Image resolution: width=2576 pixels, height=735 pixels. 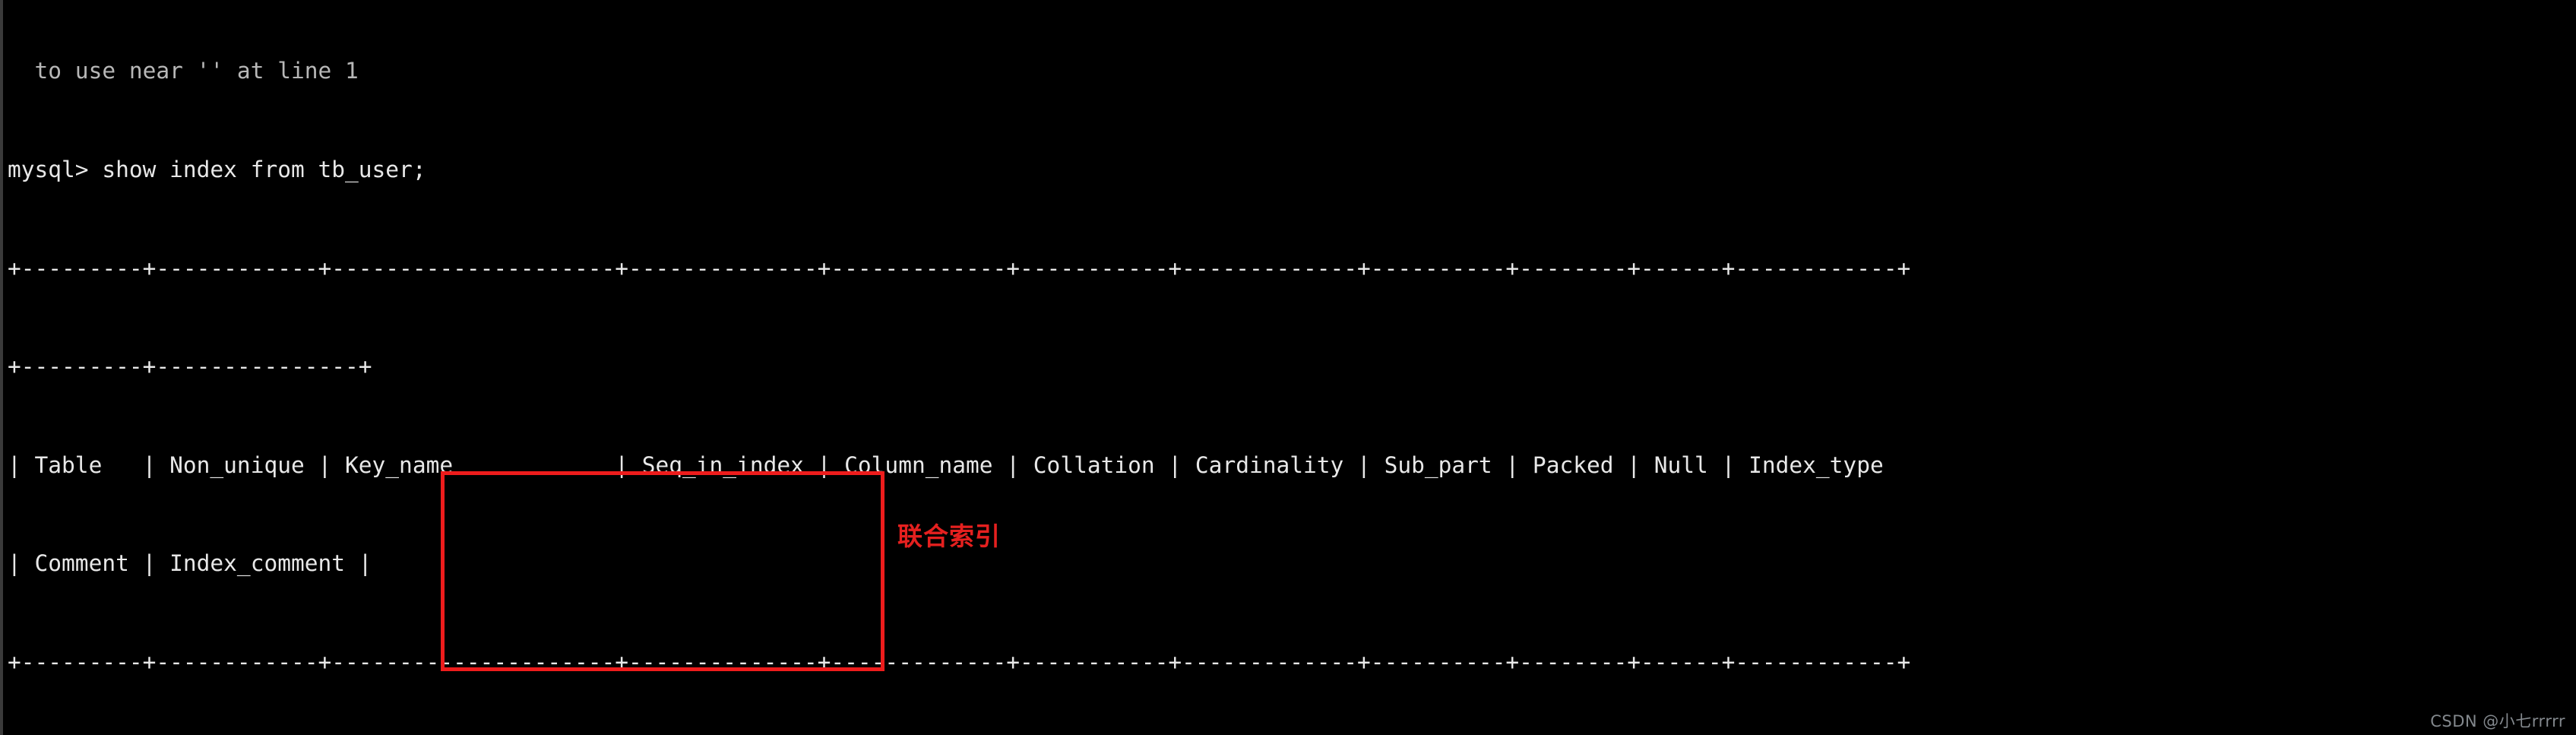 What do you see at coordinates (190, 563) in the screenshot?
I see `table-header-line-wrap: | Comment | Index_comment |` at bounding box center [190, 563].